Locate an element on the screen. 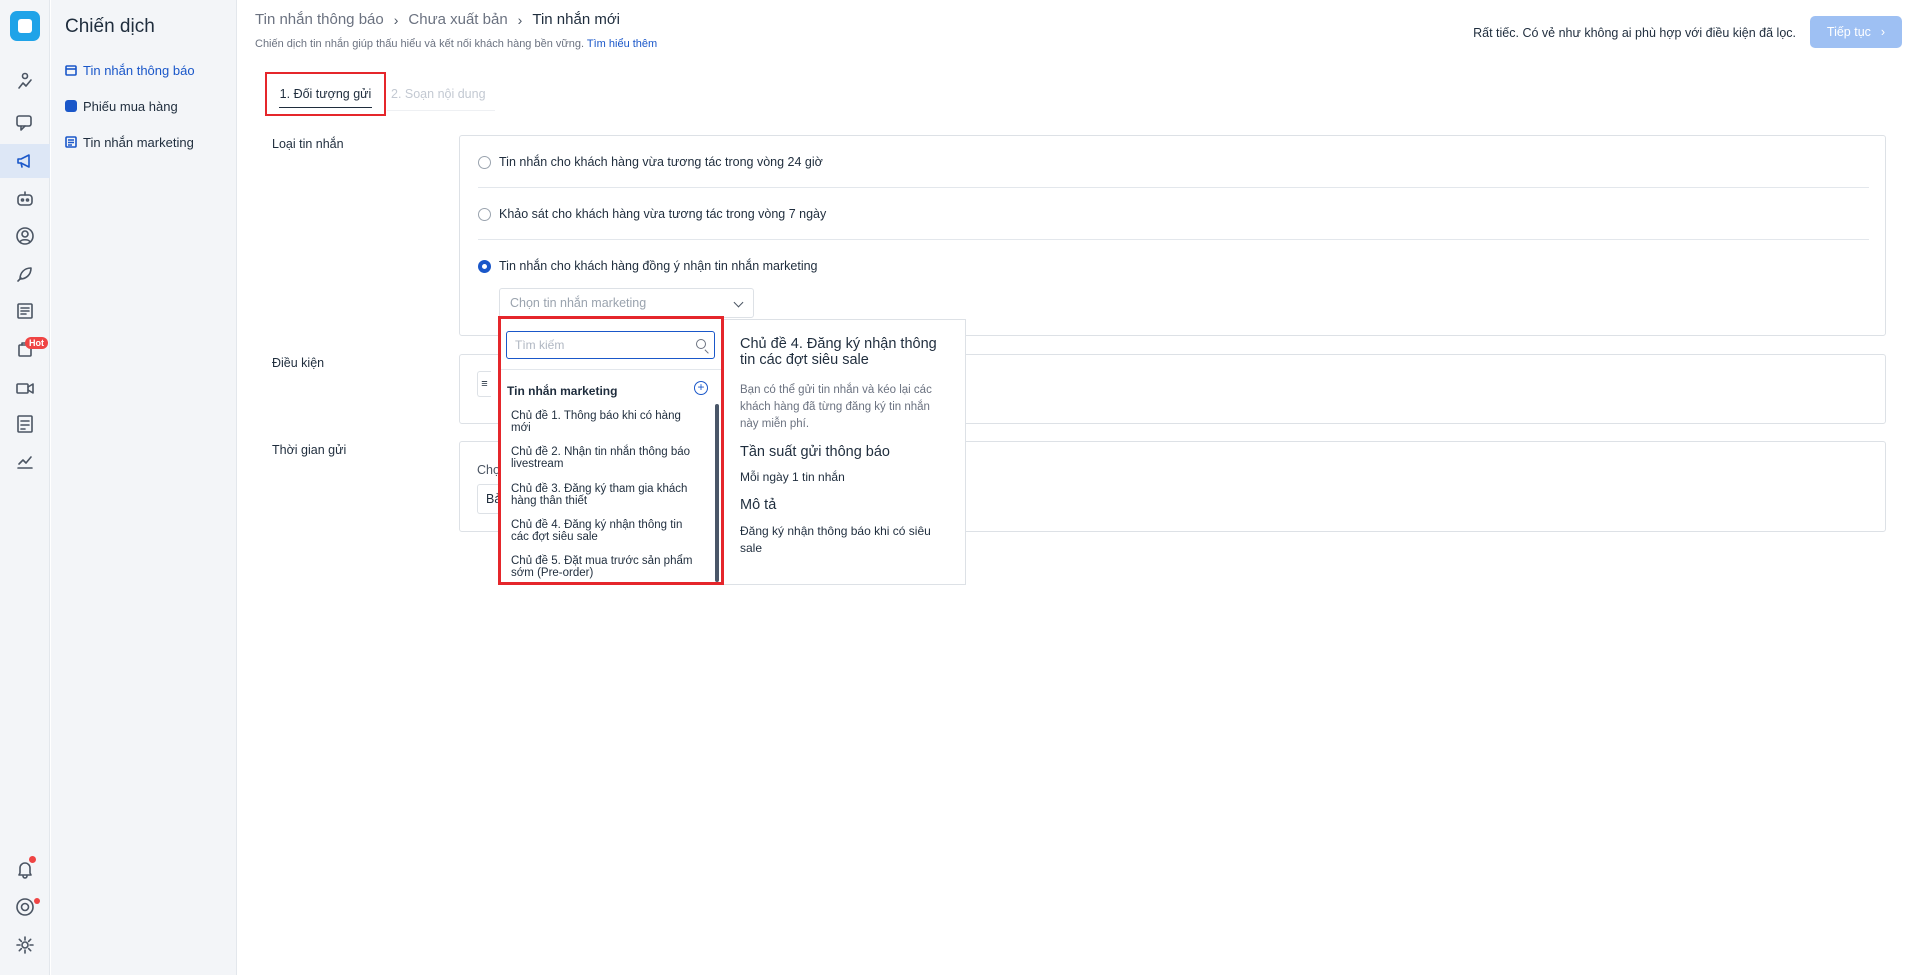 This screenshot has width=1920, height=975. chevron-down-icon is located at coordinates (738, 302).